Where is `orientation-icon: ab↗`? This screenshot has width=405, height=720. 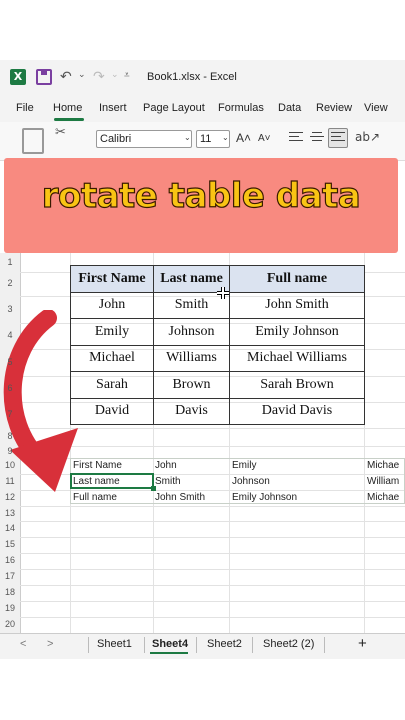
orientation-icon: ab↗ is located at coordinates (367, 137).